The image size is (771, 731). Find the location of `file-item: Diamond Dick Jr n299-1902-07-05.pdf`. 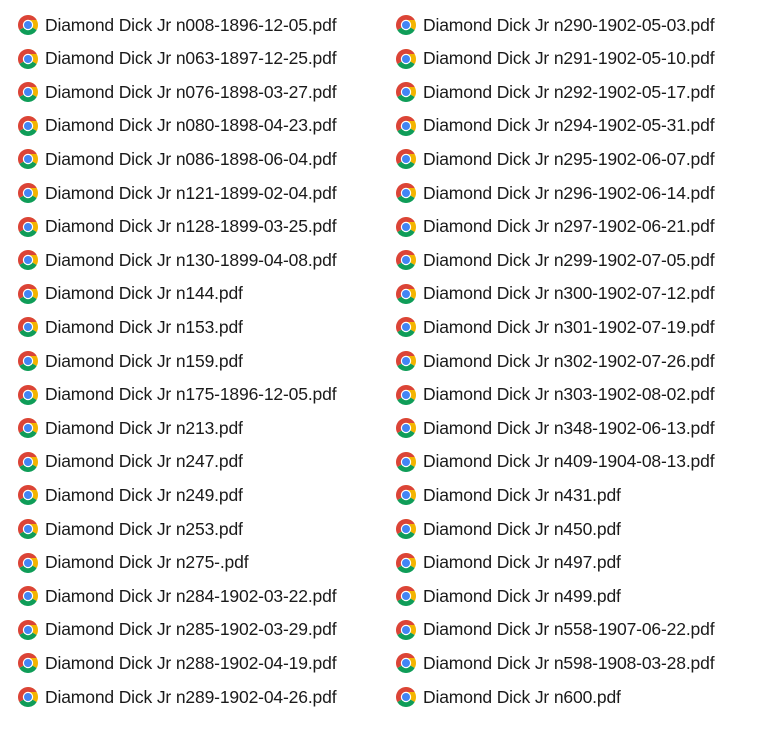

file-item: Diamond Dick Jr n299-1902-07-05.pdf is located at coordinates (555, 260).